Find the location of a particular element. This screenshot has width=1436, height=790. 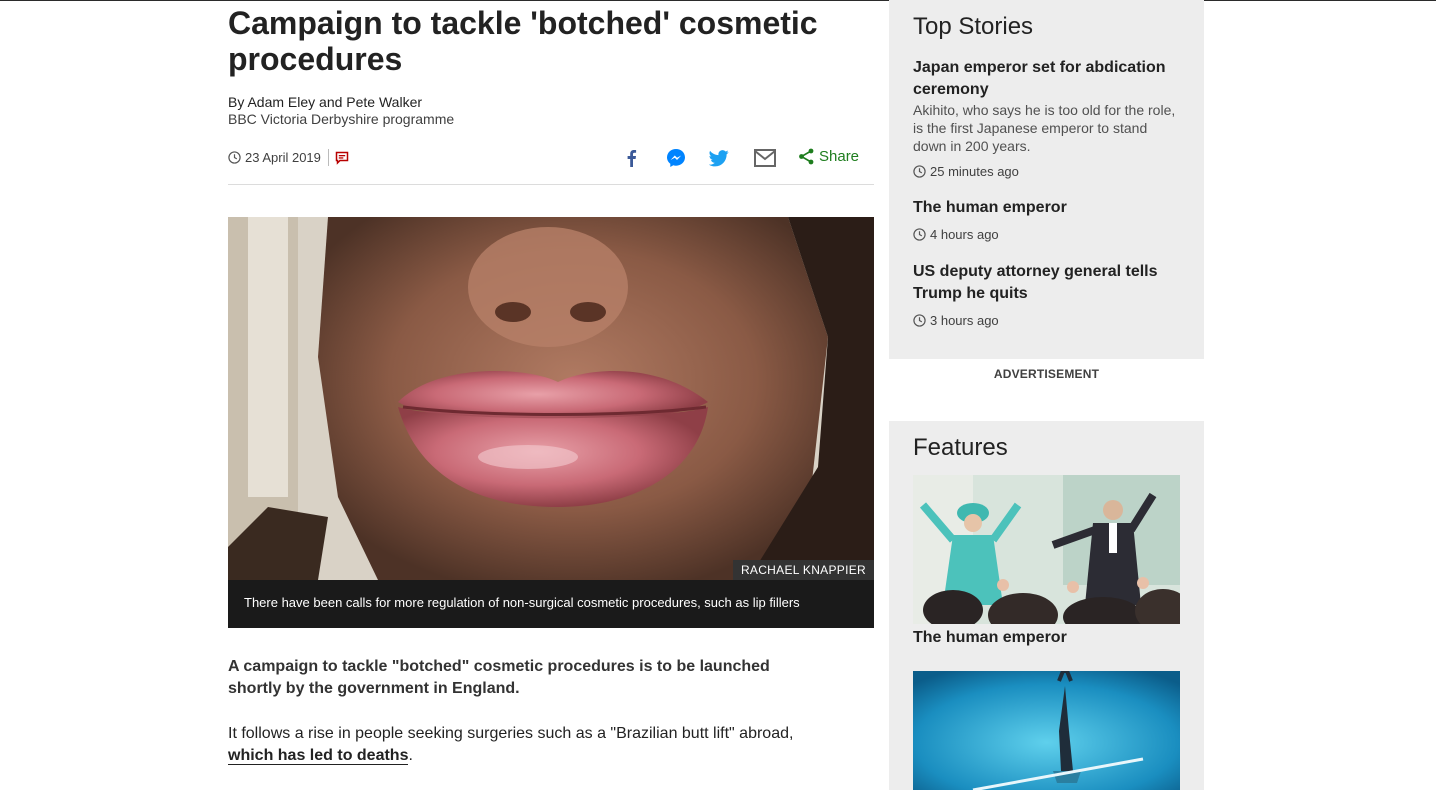

story-timestamp: 3 hours ago is located at coordinates (1048, 320).